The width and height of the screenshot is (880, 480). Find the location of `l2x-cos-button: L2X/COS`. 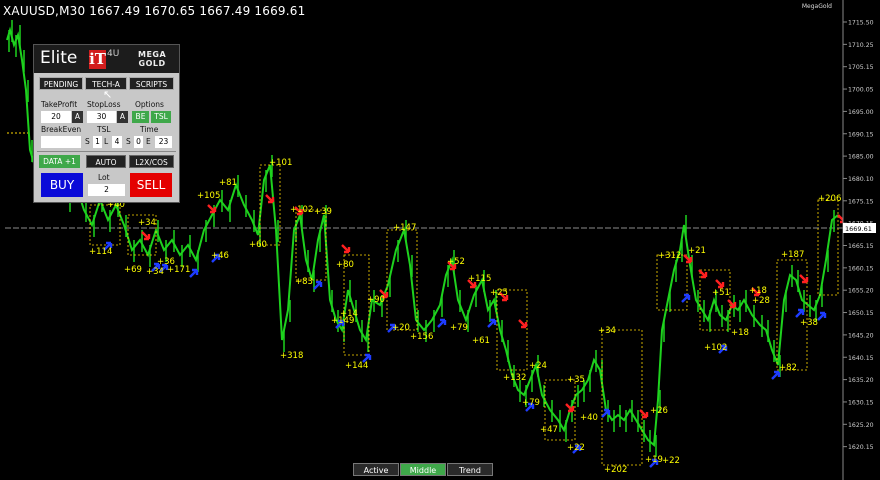

l2x-cos-button: L2X/COS is located at coordinates (151, 161).